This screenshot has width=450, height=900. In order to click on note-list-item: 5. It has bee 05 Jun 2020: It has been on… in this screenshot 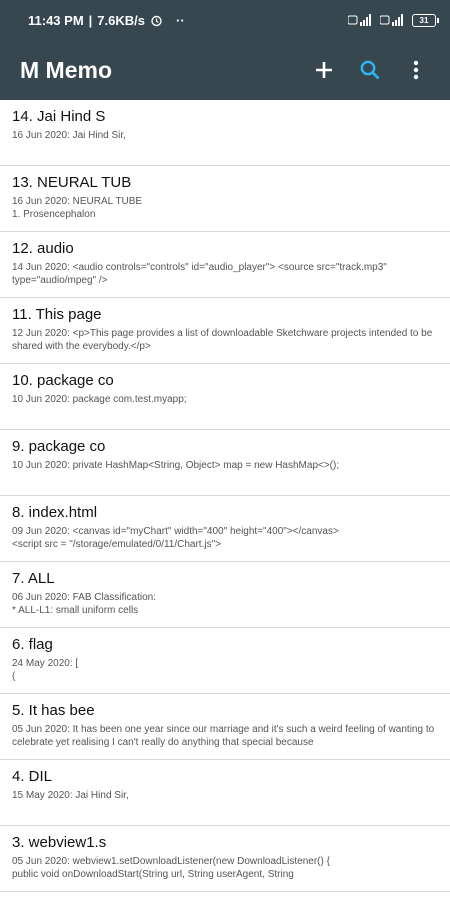, I will do `click(225, 727)`.